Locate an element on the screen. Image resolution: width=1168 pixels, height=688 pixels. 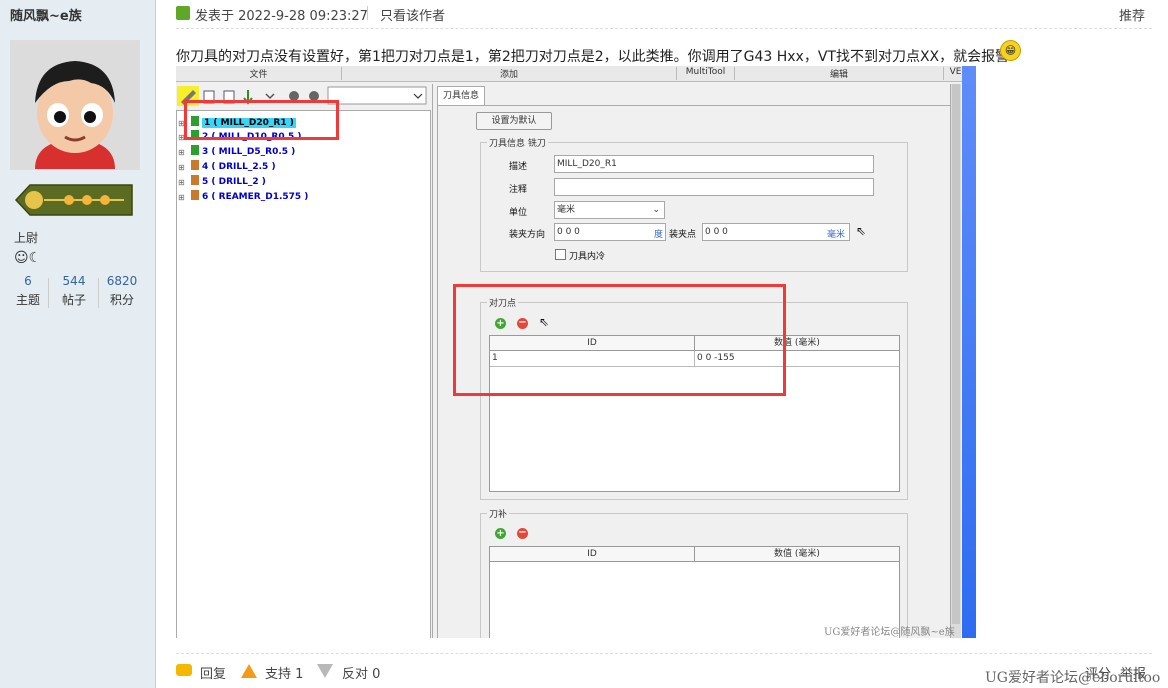
clamp-dir-unit: 度 is located at coordinates (659, 235).